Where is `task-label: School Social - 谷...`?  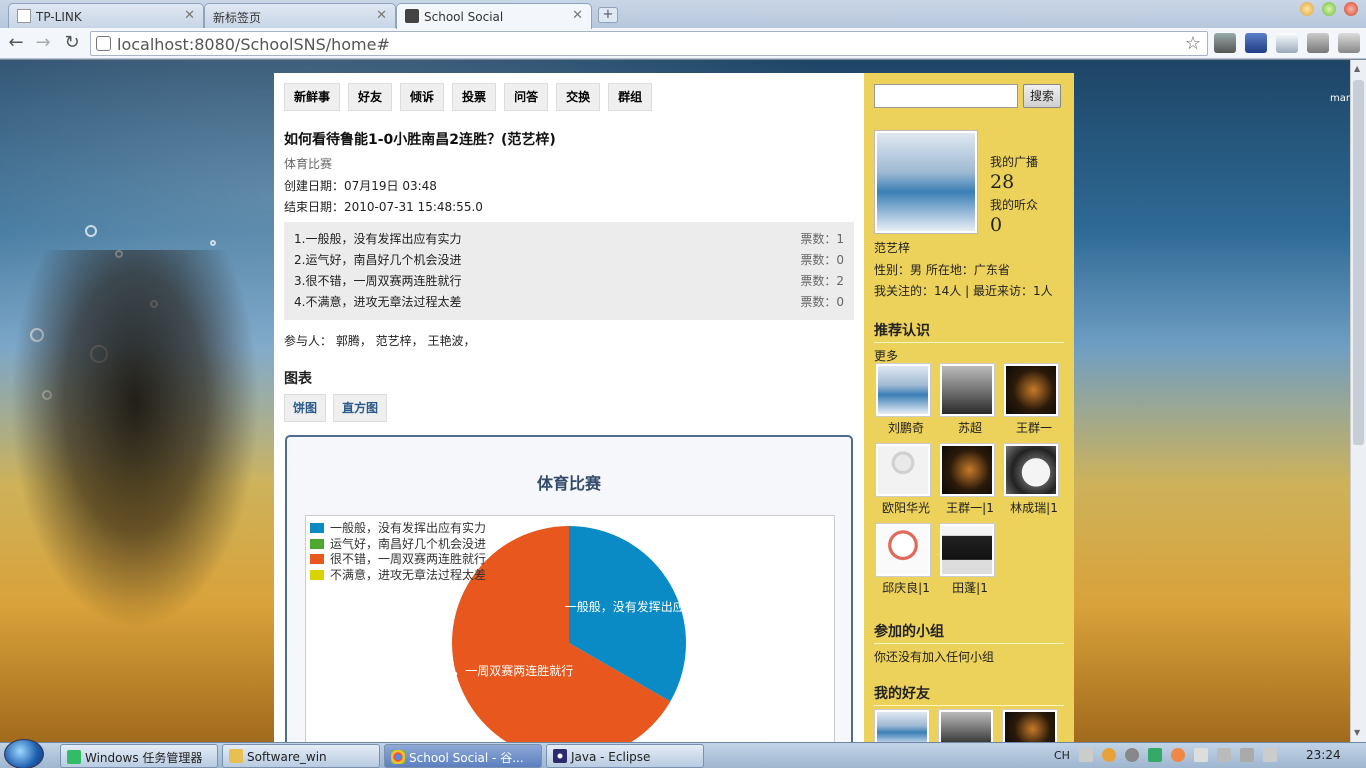 task-label: School Social - 谷... is located at coordinates (466, 758).